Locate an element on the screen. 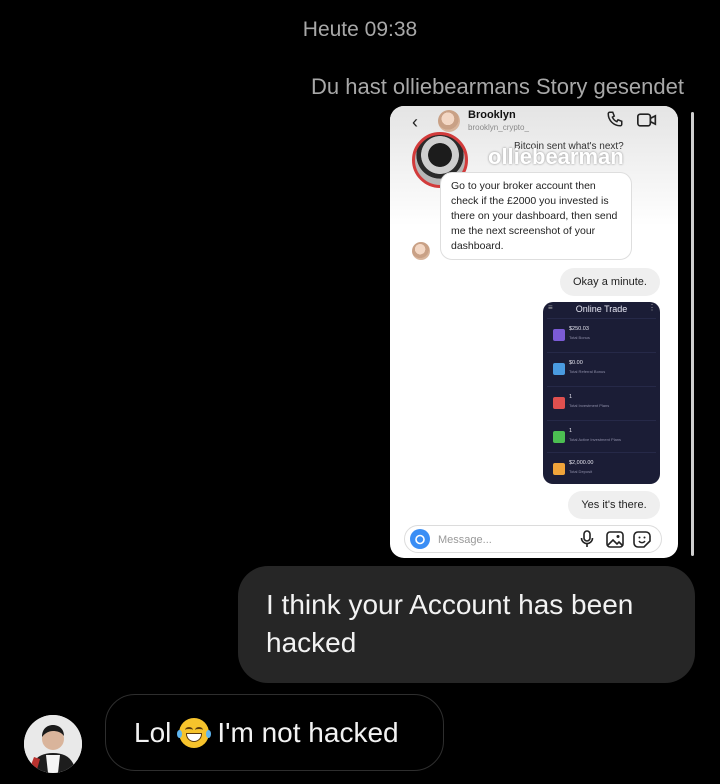 Image resolution: width=720 pixels, height=784 pixels. incoming-avatar is located at coordinates (421, 251).